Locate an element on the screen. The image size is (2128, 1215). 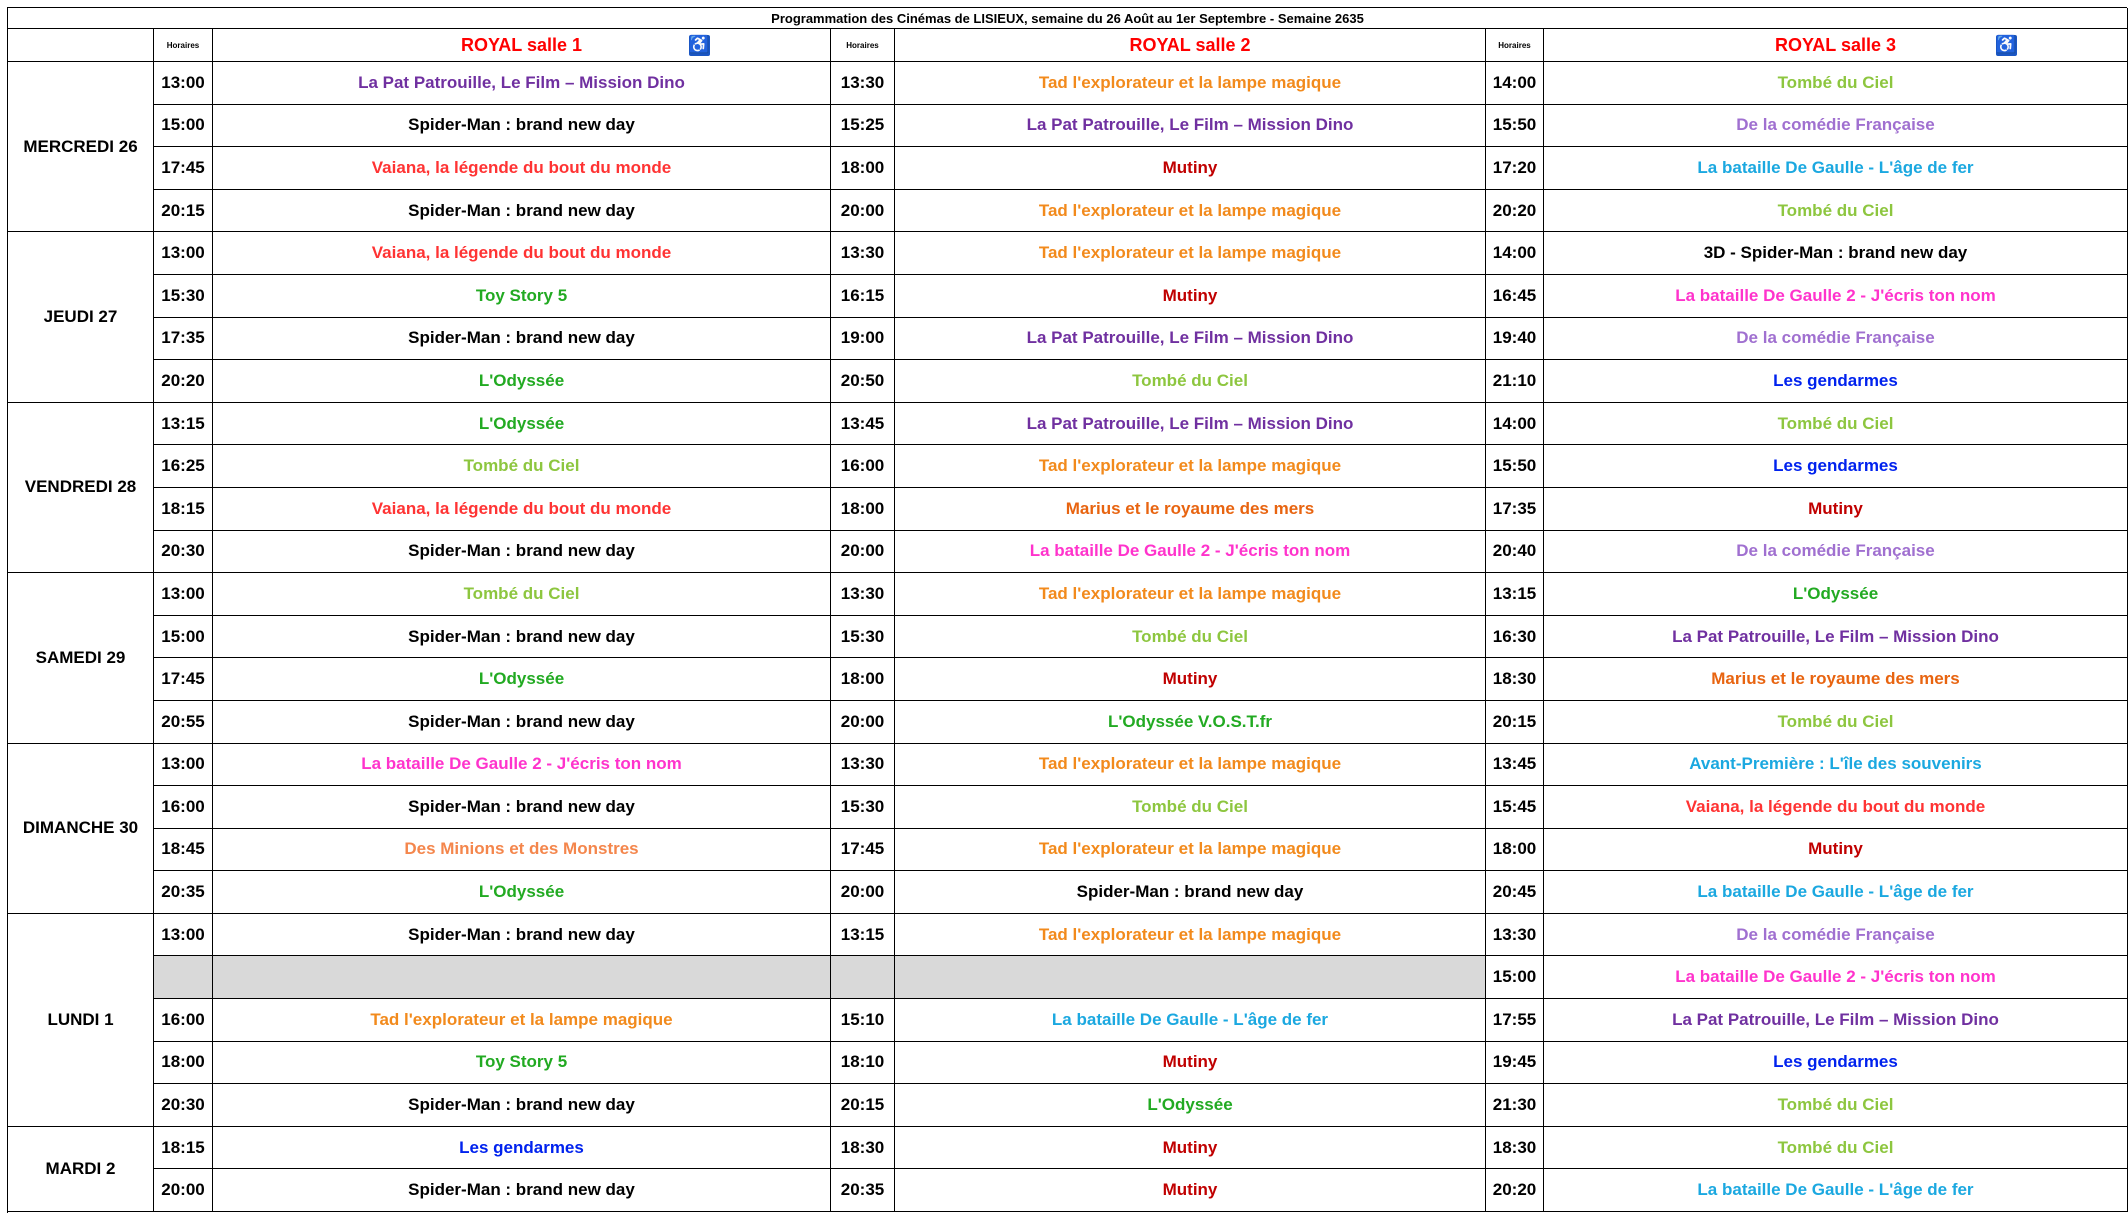
showtime: 19:40 is located at coordinates (1515, 339).